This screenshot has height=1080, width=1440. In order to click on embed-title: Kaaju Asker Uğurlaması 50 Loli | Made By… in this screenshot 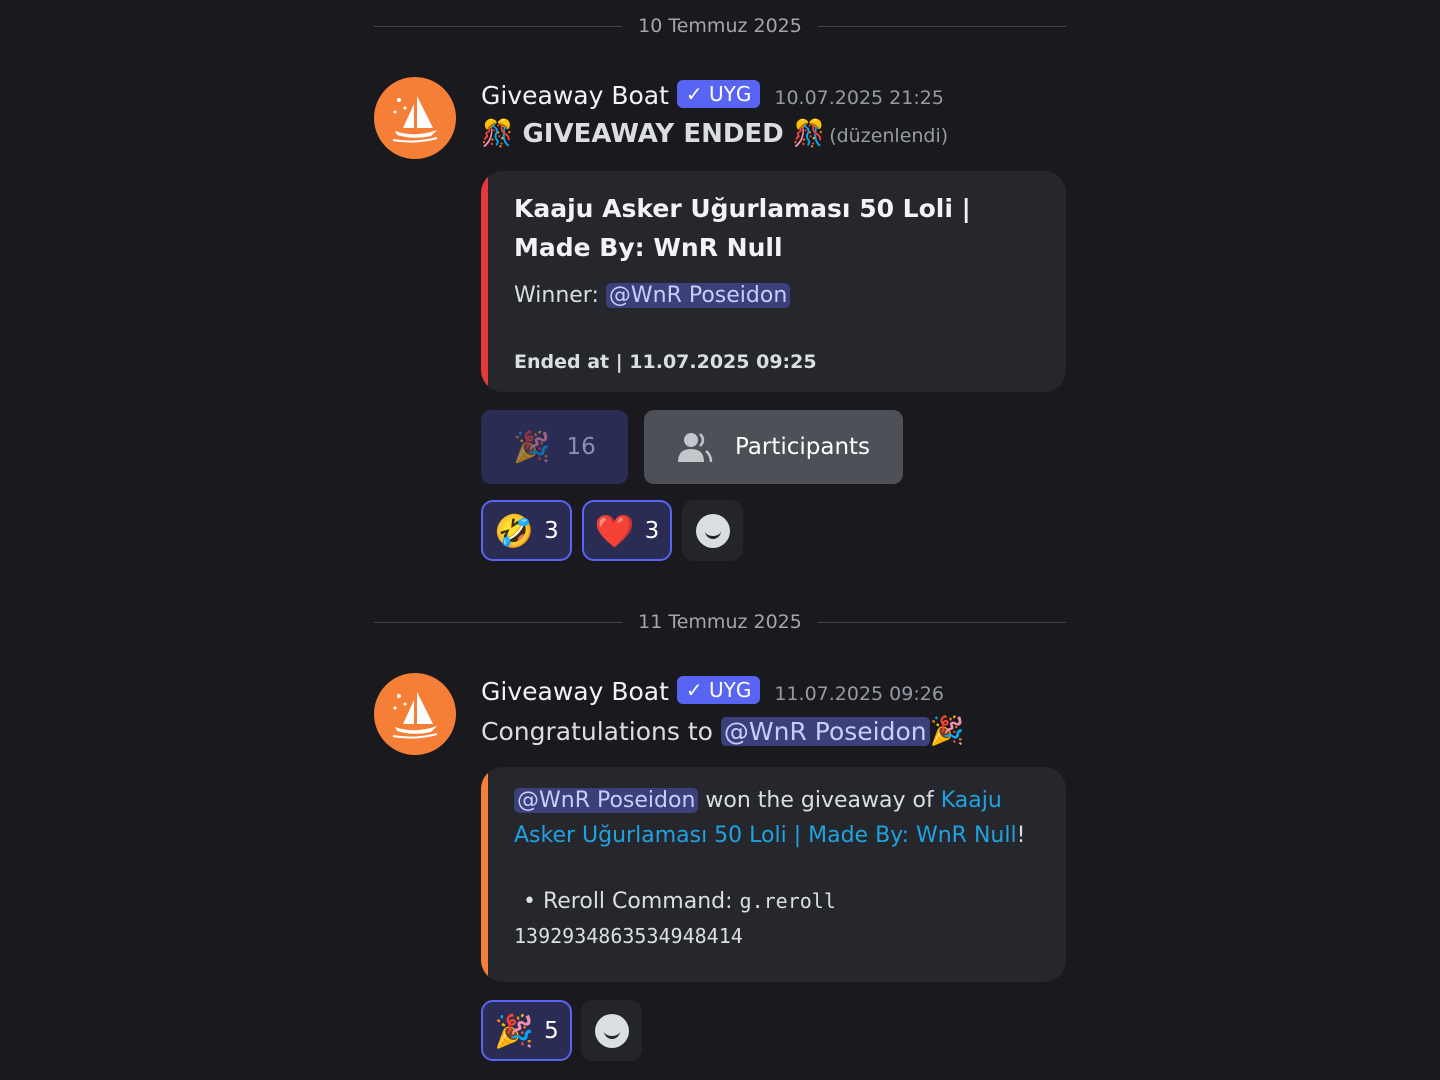, I will do `click(742, 228)`.